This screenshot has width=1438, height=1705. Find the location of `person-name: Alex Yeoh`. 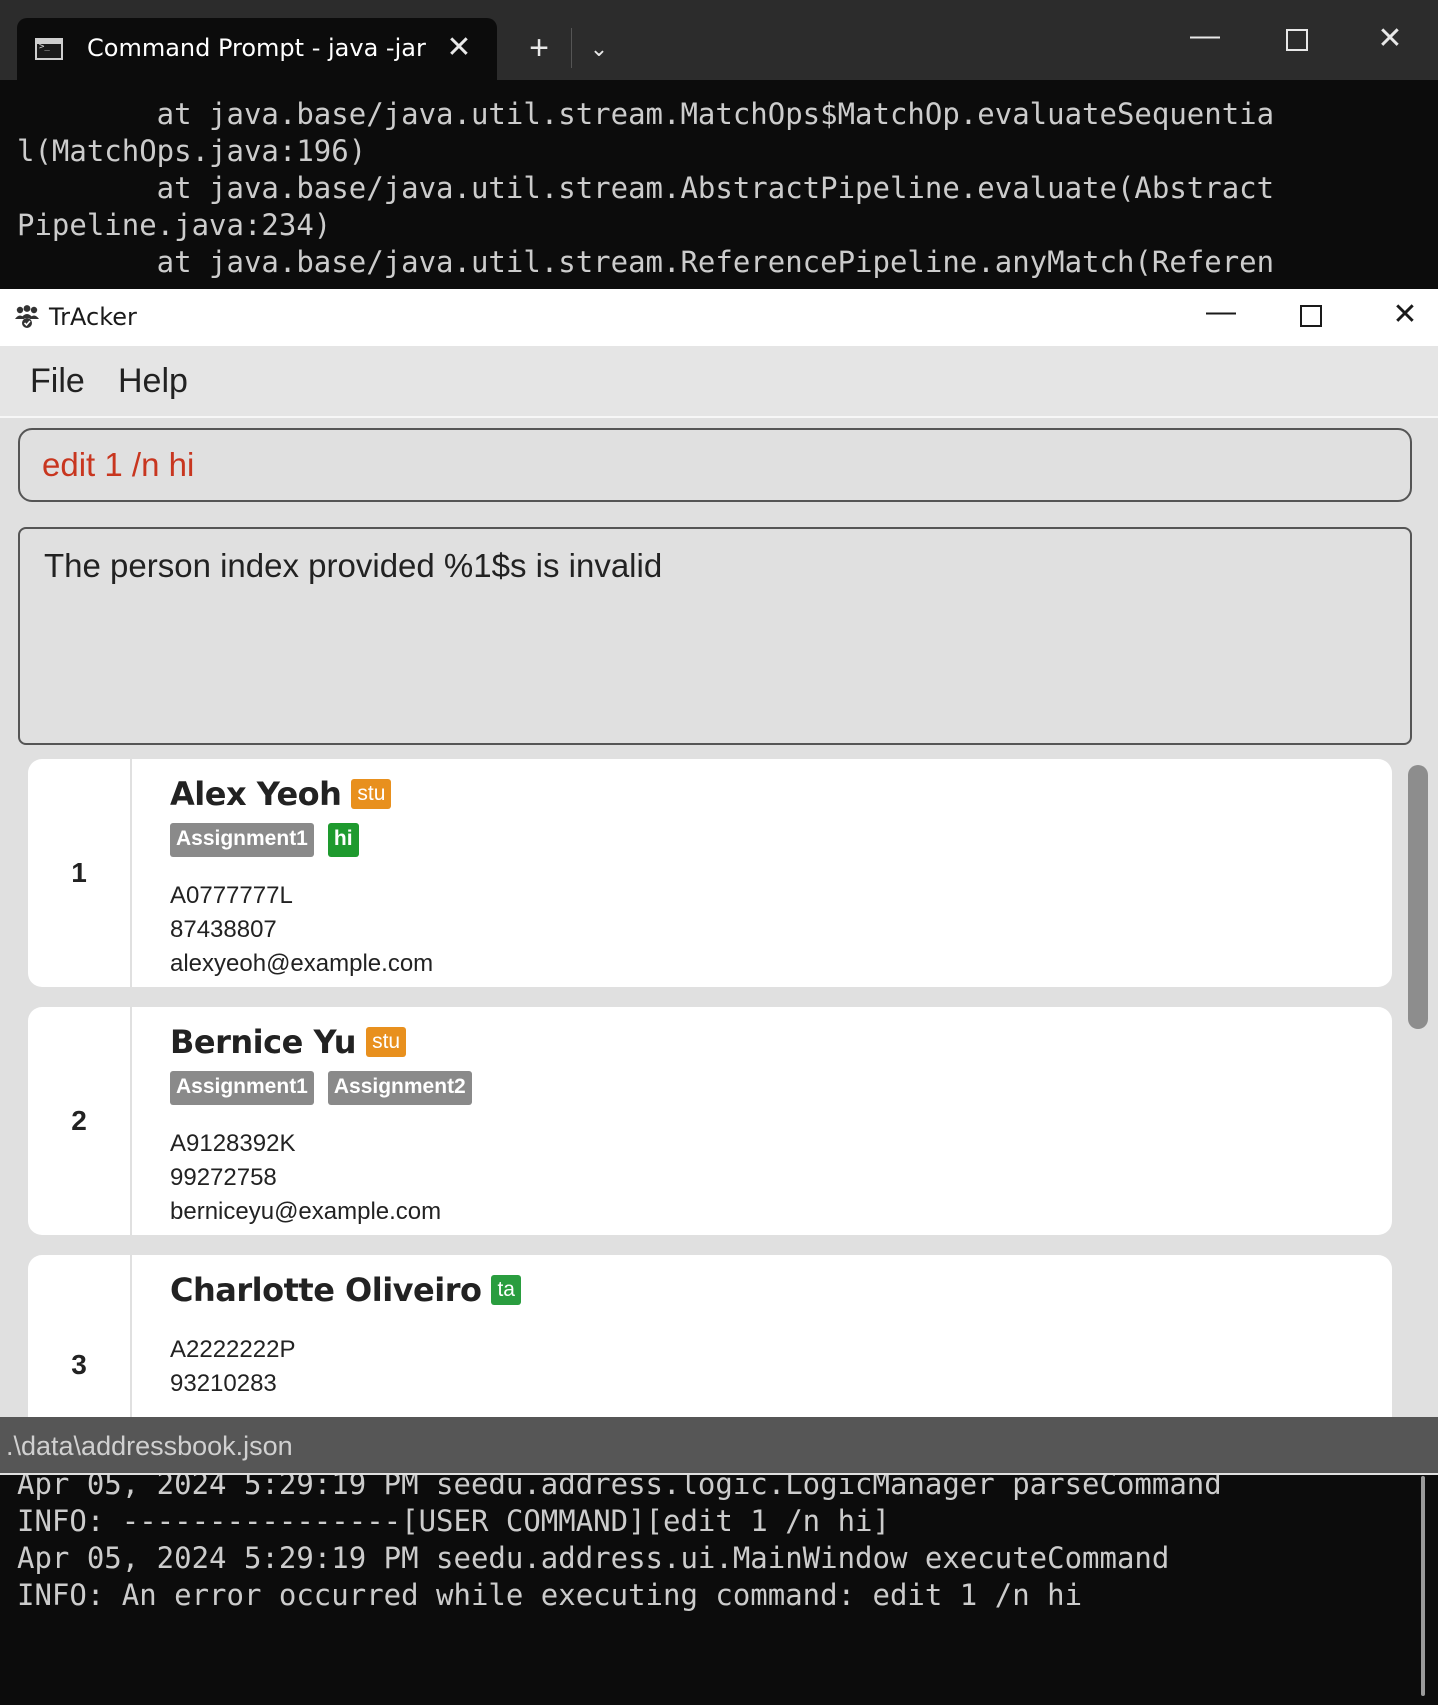

person-name: Alex Yeoh is located at coordinates (256, 794).